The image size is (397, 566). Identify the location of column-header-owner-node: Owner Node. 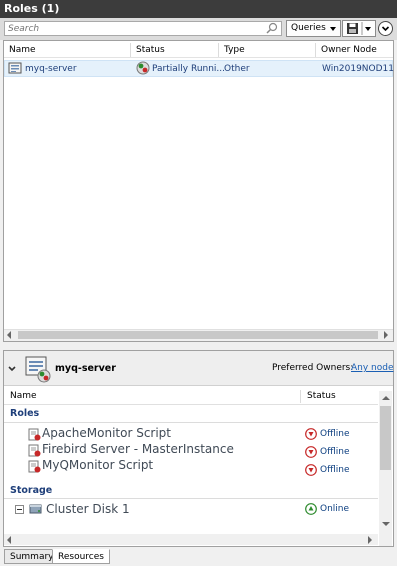
(354, 50).